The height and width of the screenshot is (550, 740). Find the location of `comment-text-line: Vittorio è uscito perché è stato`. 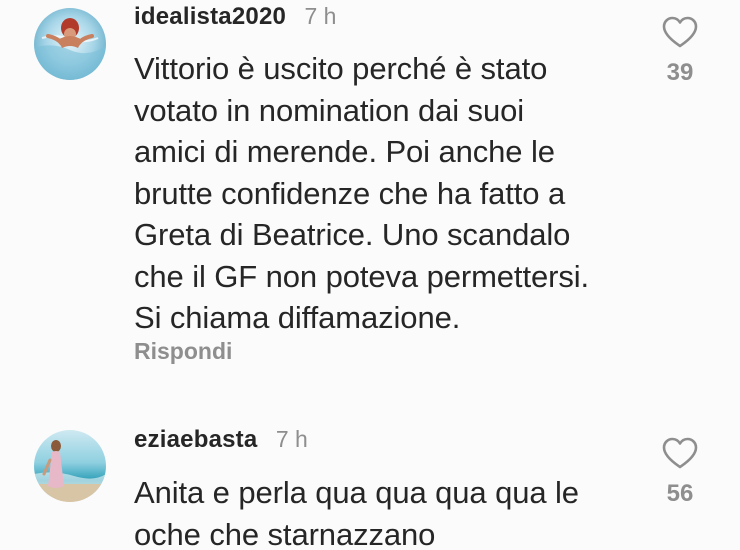

comment-text-line: Vittorio è uscito perché è stato is located at coordinates (341, 68).